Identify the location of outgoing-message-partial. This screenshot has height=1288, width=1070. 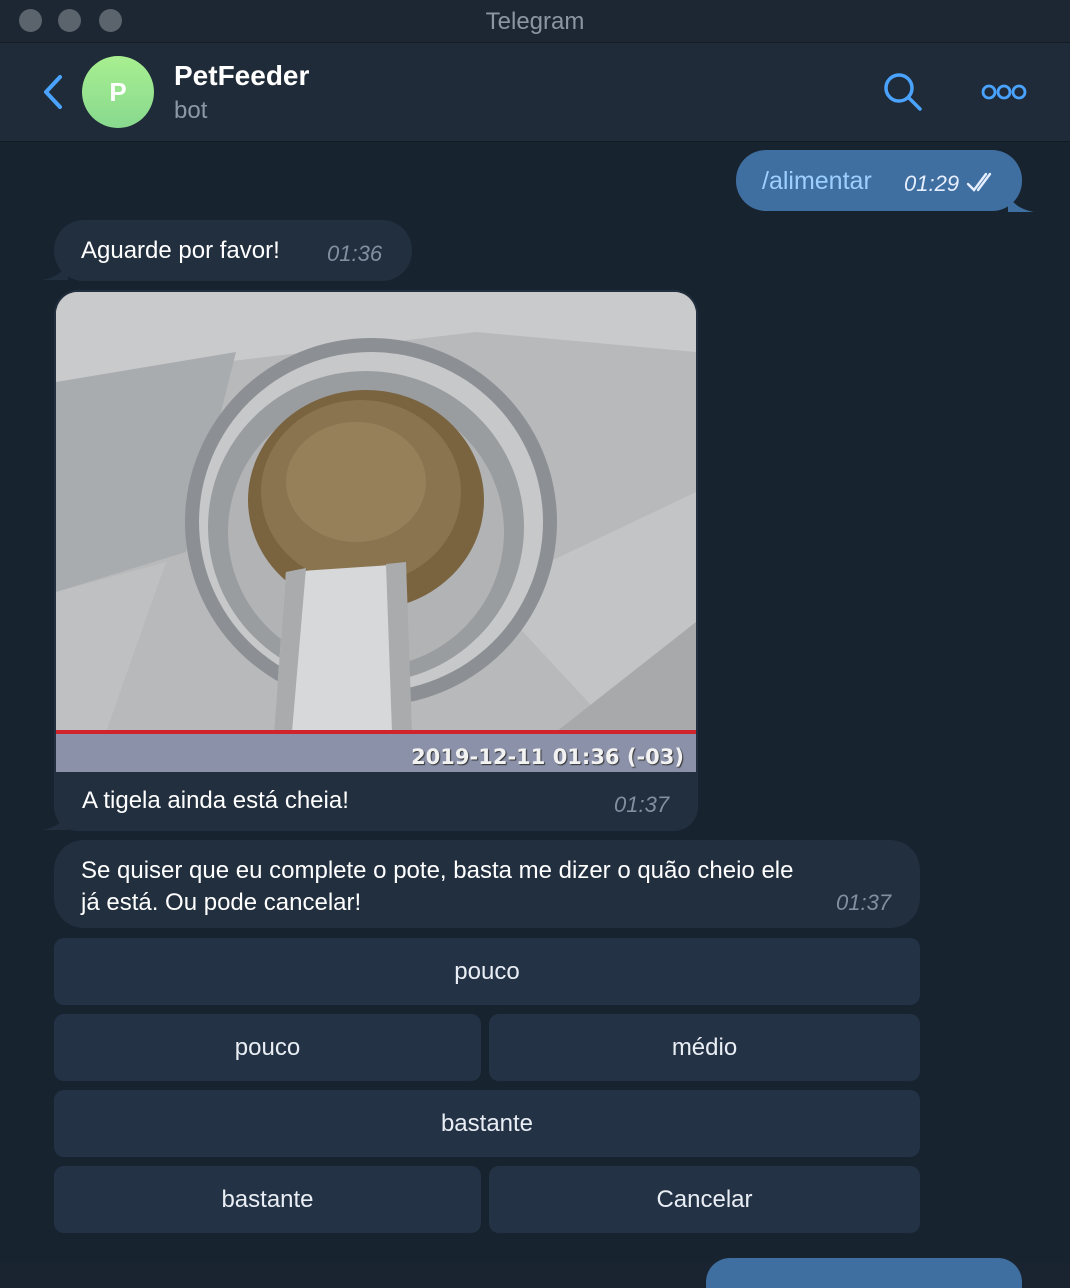
(864, 1273).